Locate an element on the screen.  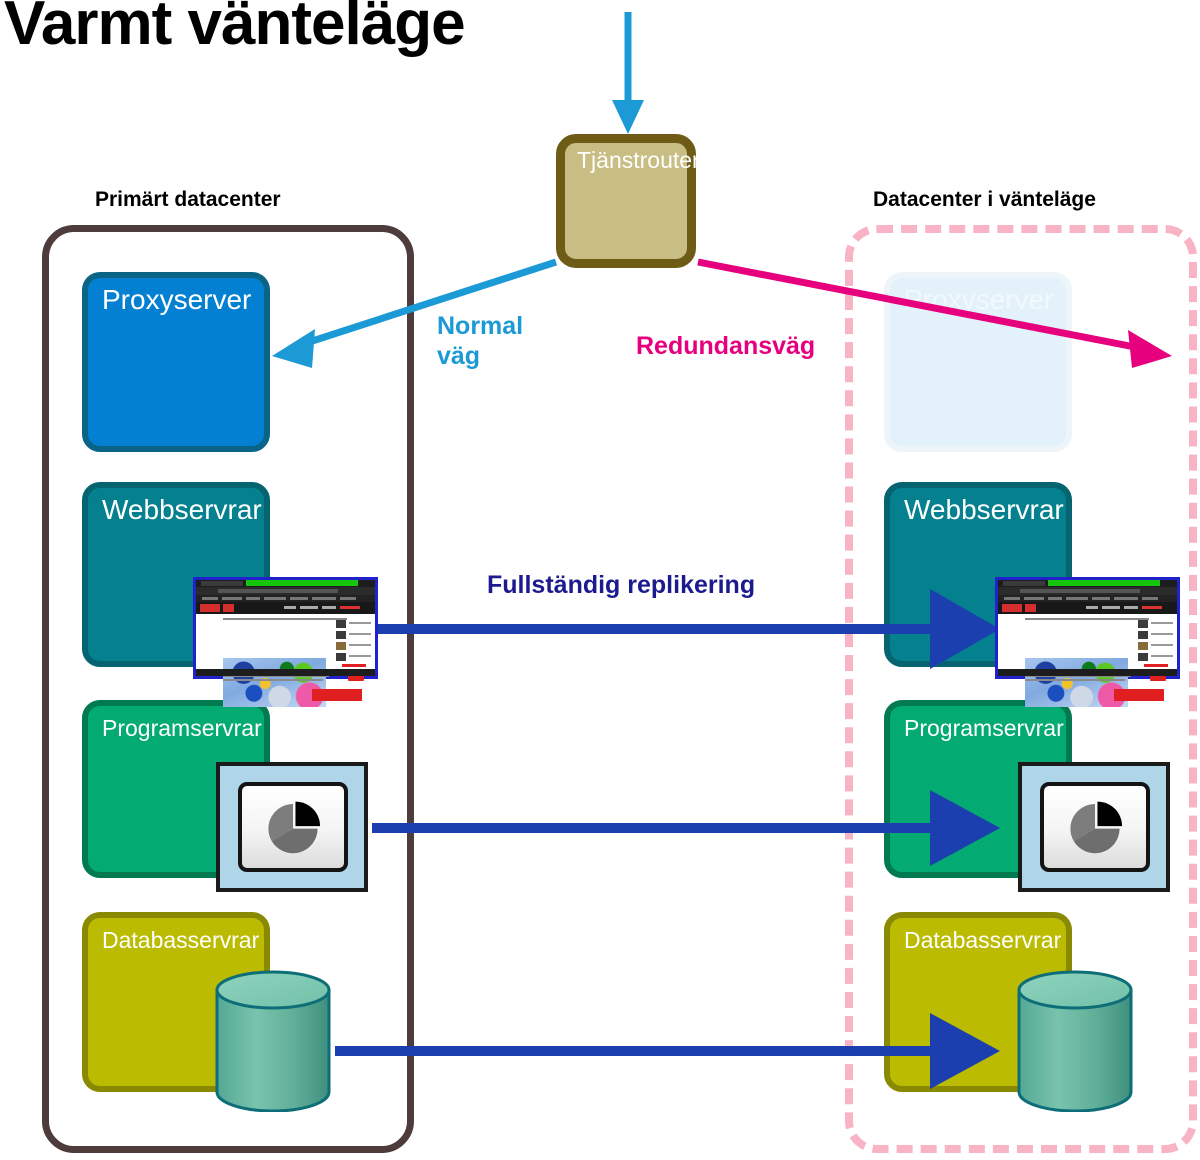
replication-arrow-db is located at coordinates (667, 1051).